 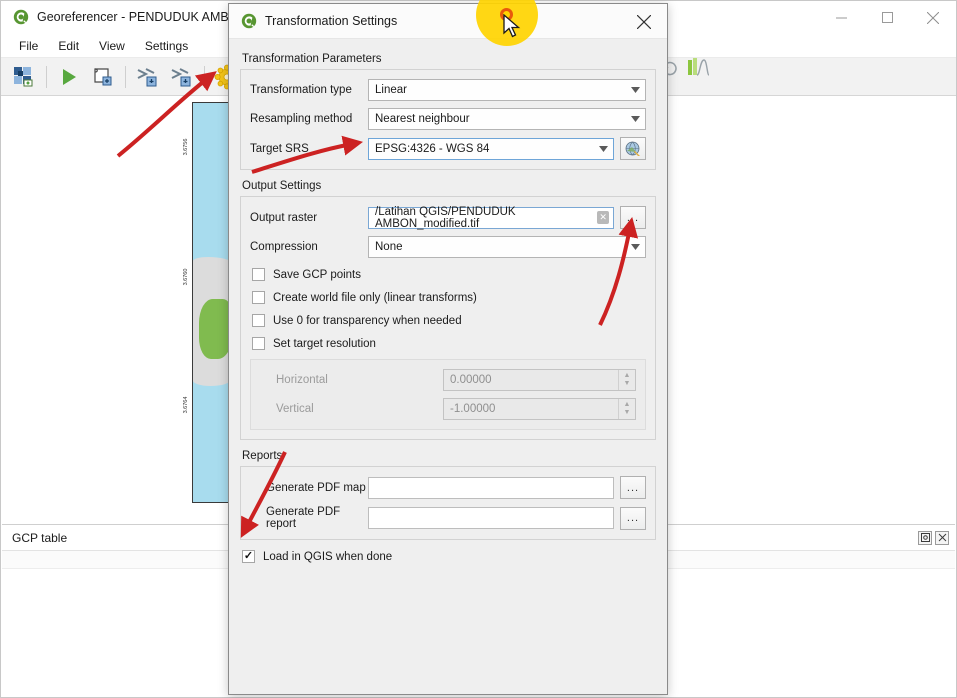 What do you see at coordinates (539, 380) in the screenshot?
I see `horizontal-resolution-input: 0.00000 ▲ ▼` at bounding box center [539, 380].